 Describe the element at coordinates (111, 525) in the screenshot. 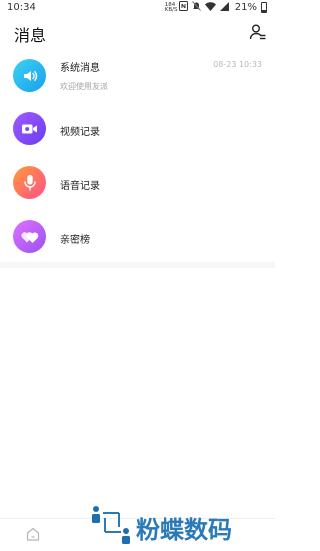

I see `watermark-logo-icon` at that location.